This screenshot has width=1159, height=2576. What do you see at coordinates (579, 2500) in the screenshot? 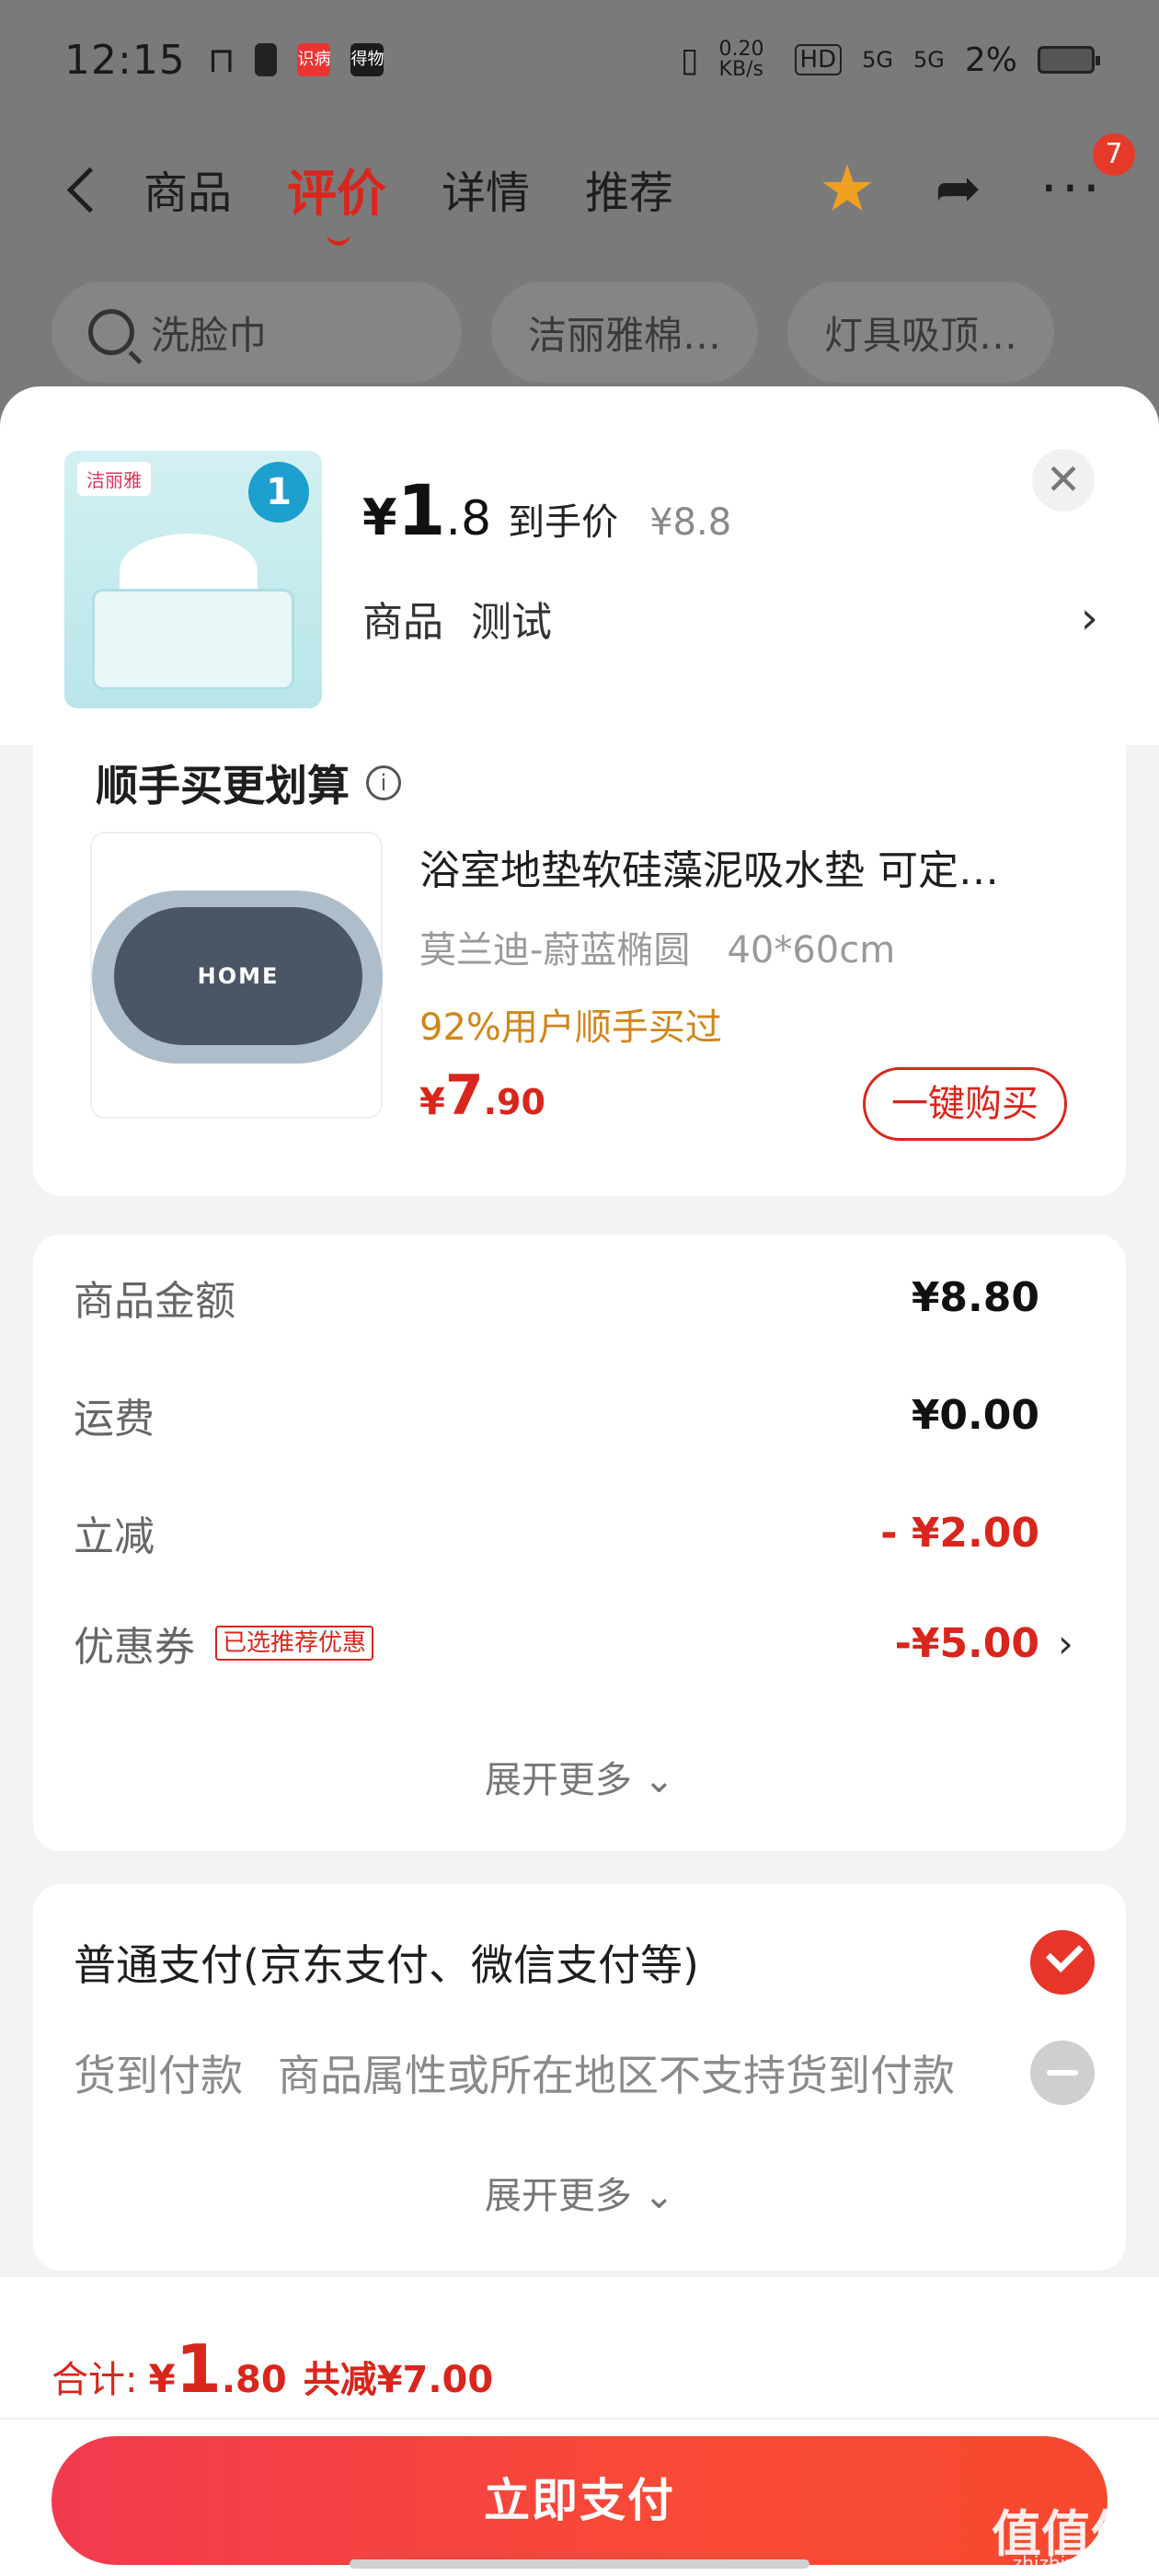
I see `pay-now-button: 立即支付` at bounding box center [579, 2500].